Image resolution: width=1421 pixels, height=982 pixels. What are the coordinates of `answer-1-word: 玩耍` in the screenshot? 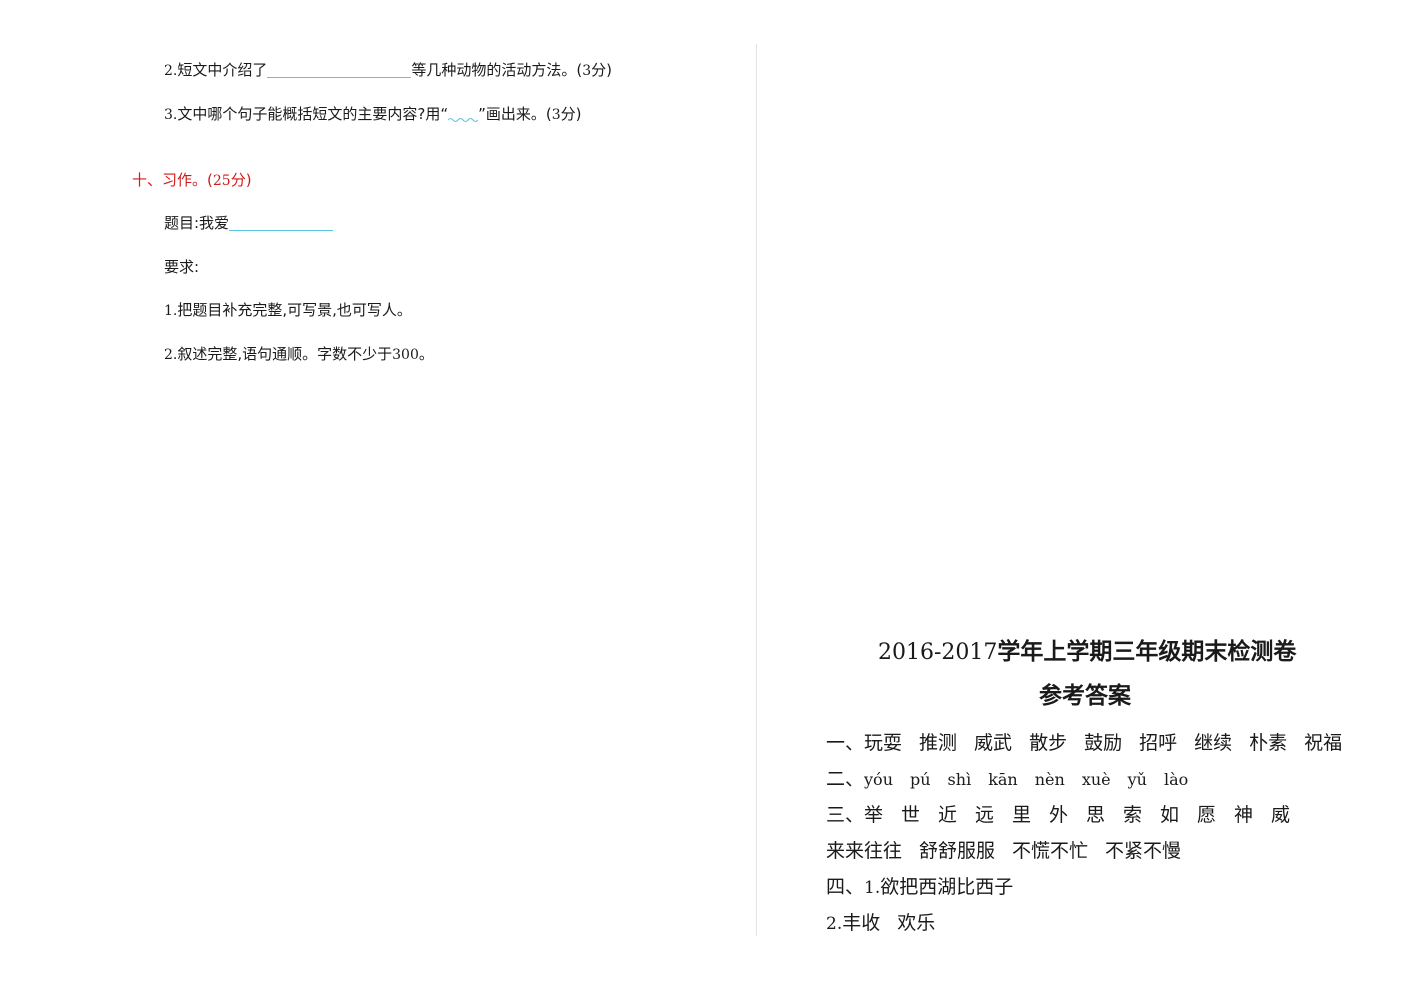 It's located at (883, 743).